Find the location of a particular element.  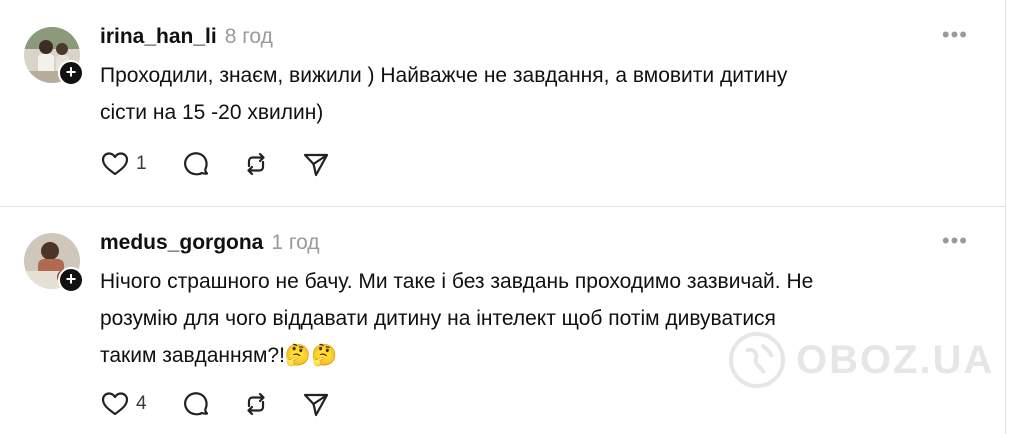

username: irina_han_li is located at coordinates (158, 36).